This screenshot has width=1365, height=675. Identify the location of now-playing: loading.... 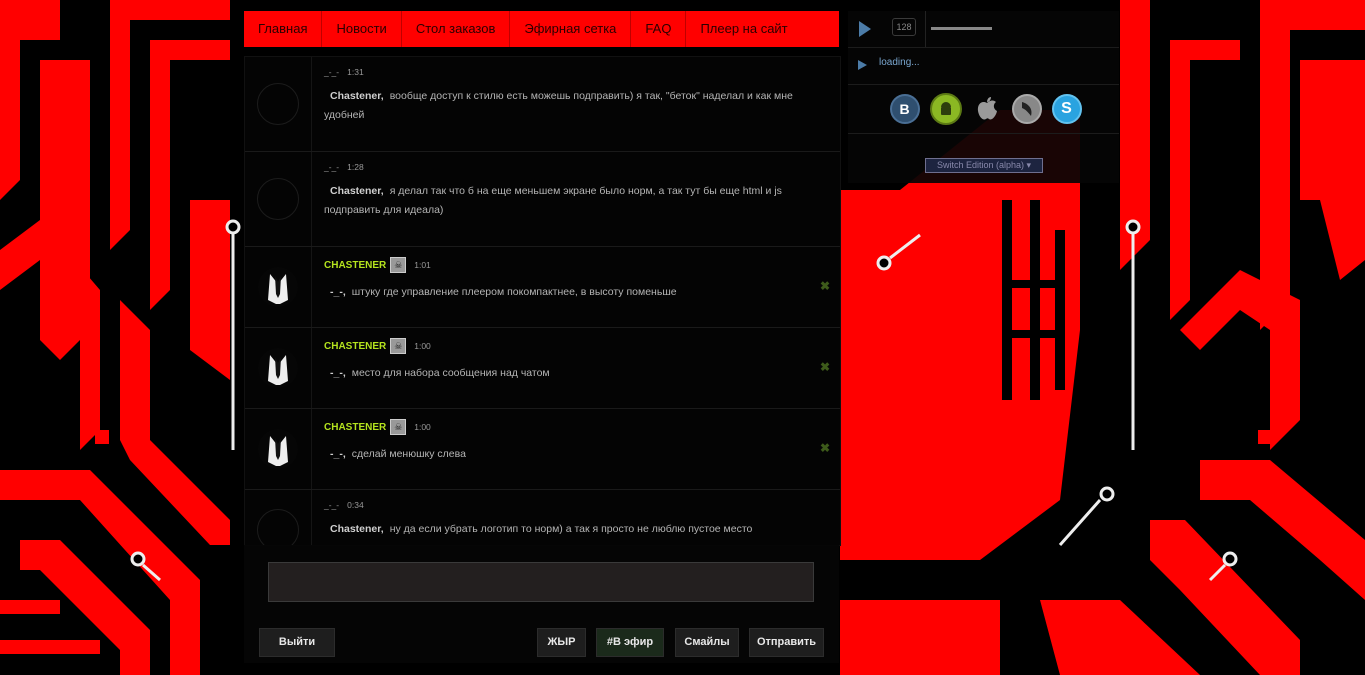
(983, 66).